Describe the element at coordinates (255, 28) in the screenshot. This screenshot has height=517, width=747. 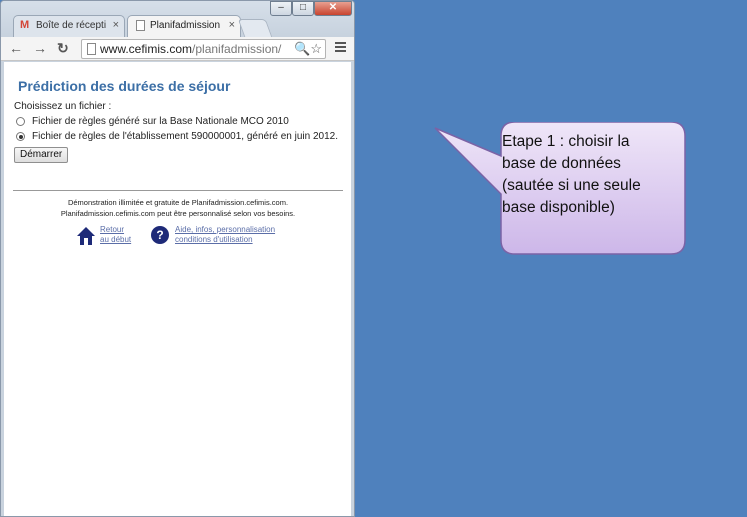
I see `new-tab-button` at that location.